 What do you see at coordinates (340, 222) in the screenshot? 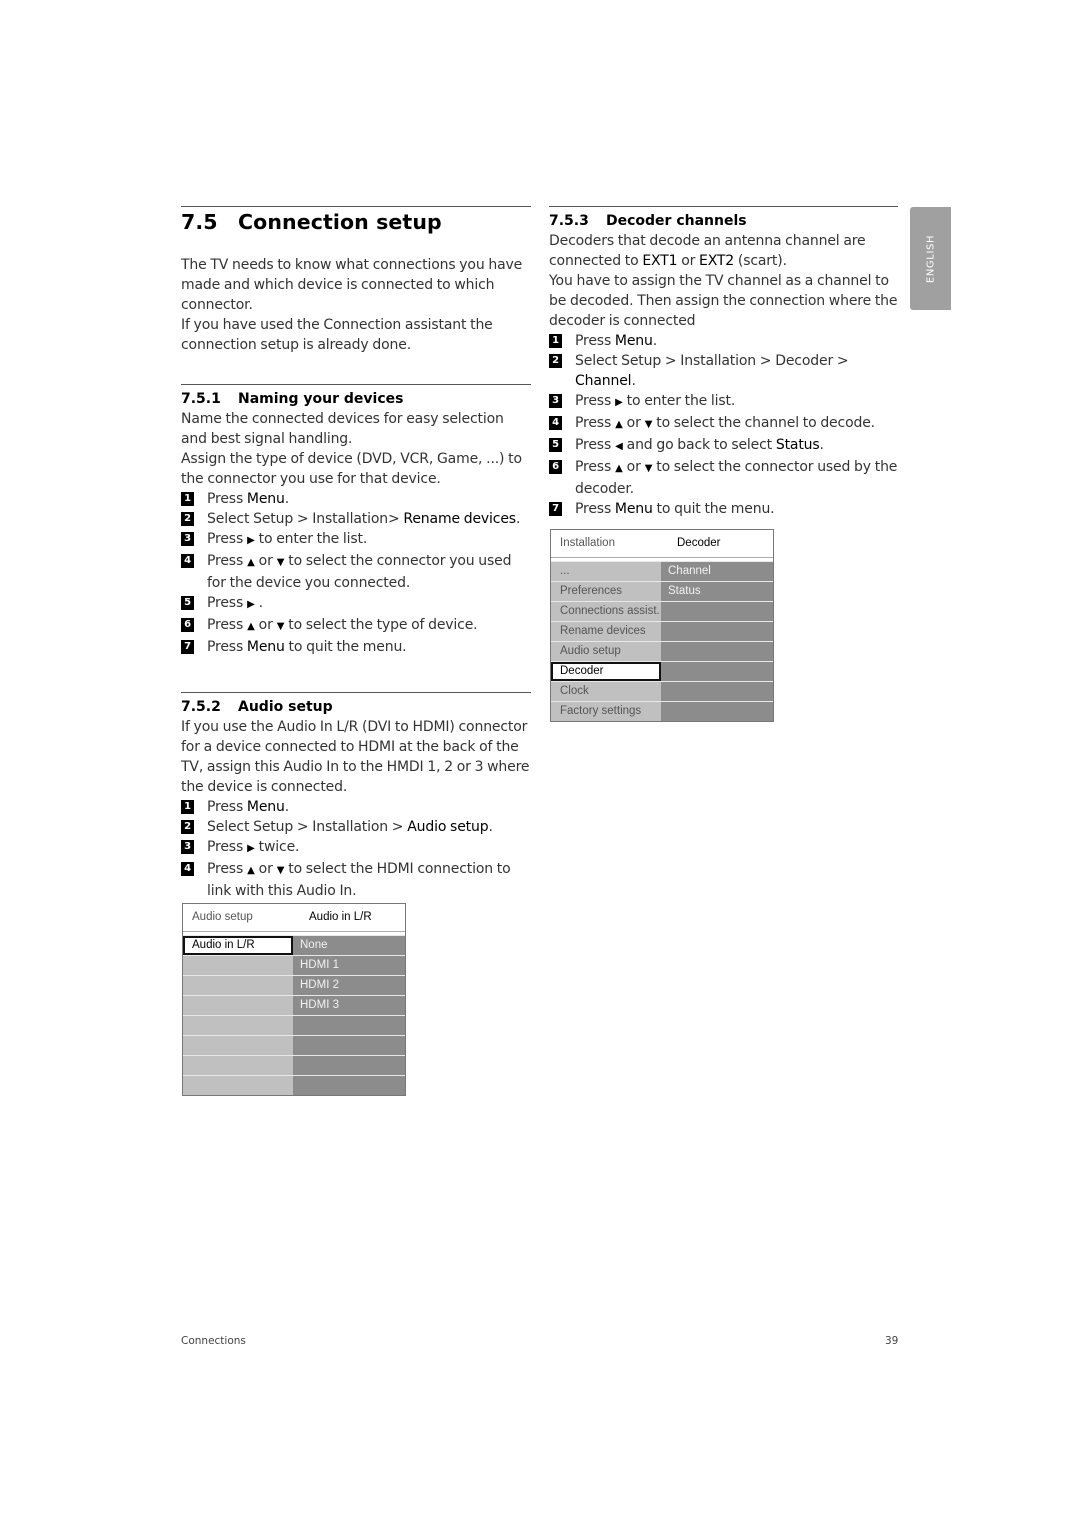
I see `section-title-text: Connection setup` at bounding box center [340, 222].